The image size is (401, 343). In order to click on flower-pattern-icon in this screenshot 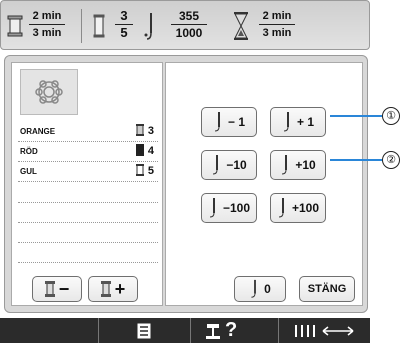, I will do `click(49, 92)`.